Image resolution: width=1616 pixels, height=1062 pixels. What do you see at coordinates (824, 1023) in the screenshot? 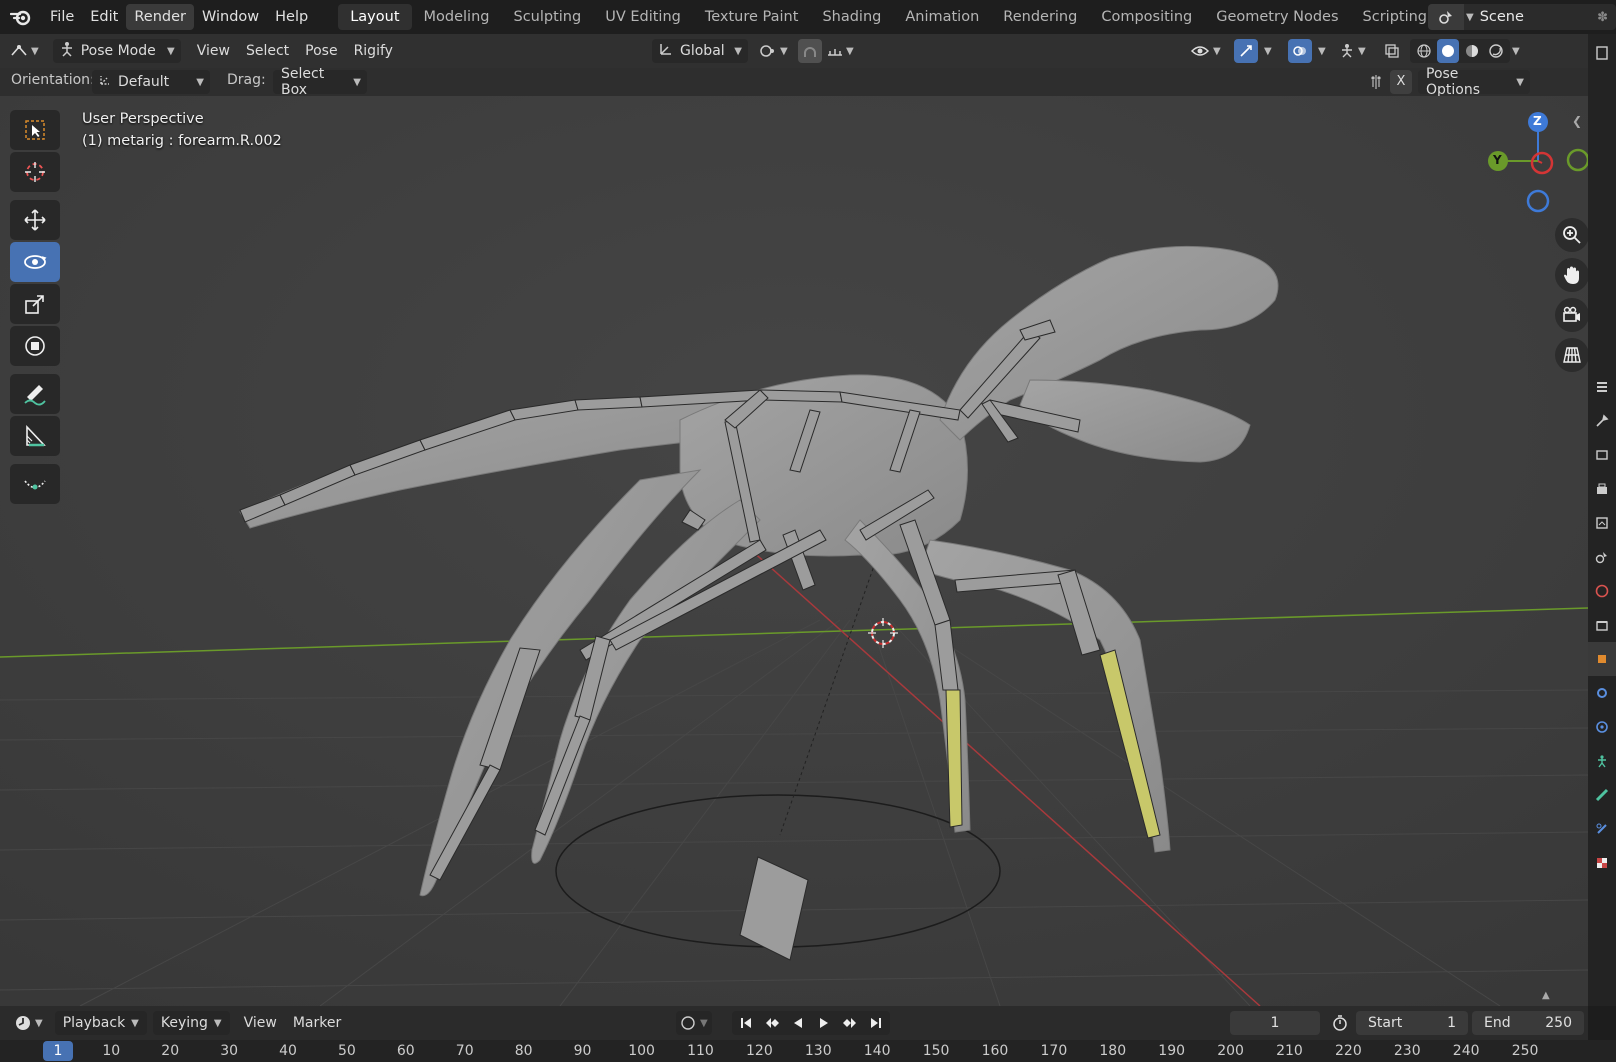
I see `play-icon` at bounding box center [824, 1023].